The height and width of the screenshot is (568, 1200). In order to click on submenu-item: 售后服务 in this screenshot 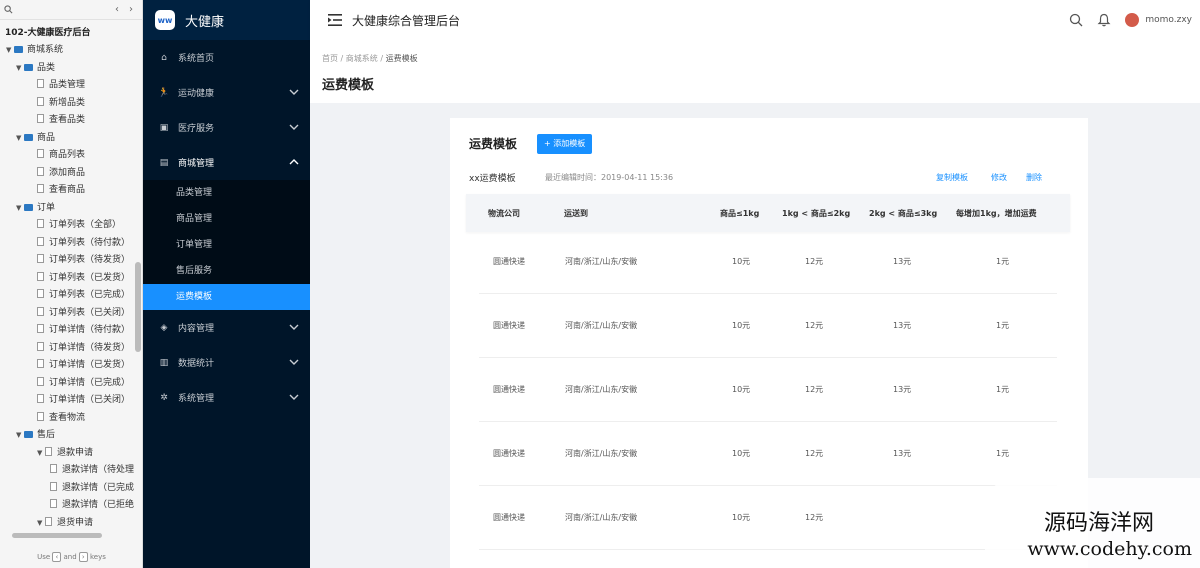, I will do `click(226, 271)`.